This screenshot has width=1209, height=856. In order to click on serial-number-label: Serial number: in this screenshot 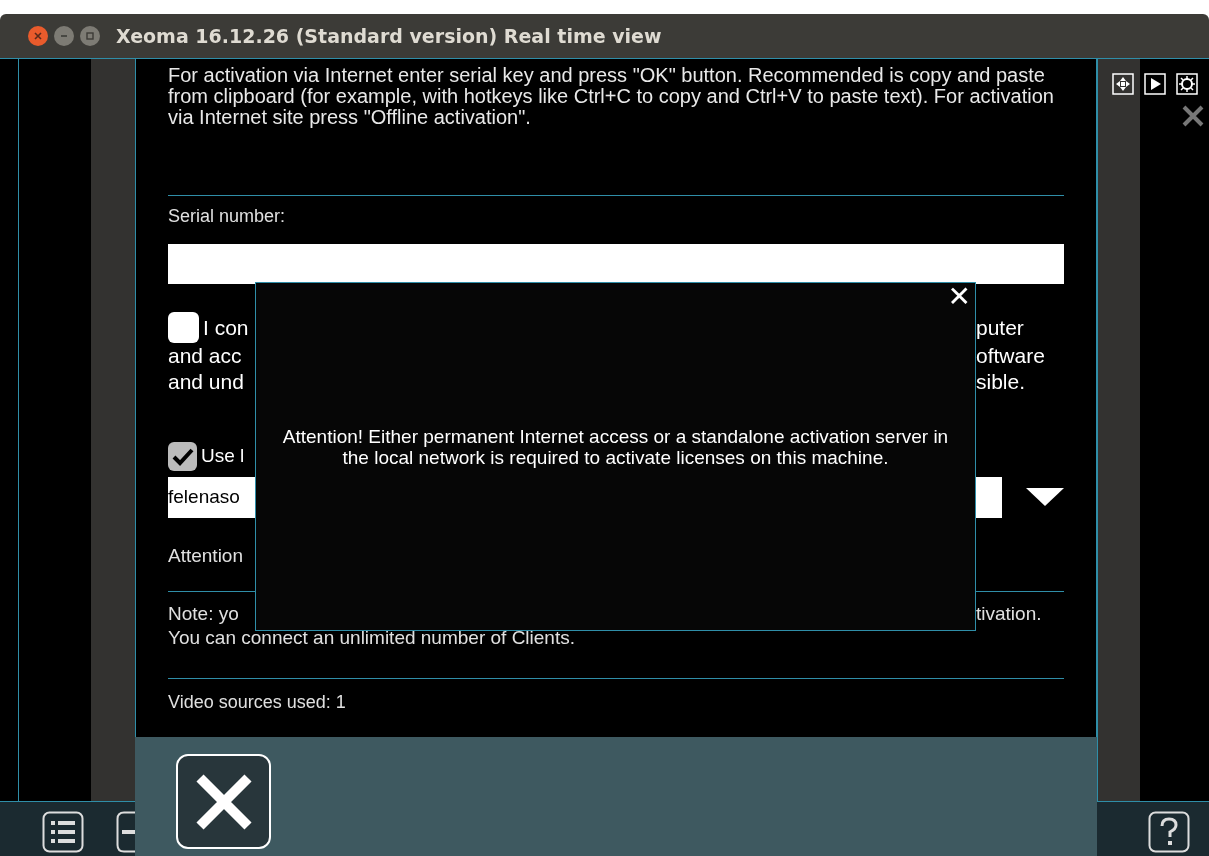, I will do `click(227, 216)`.